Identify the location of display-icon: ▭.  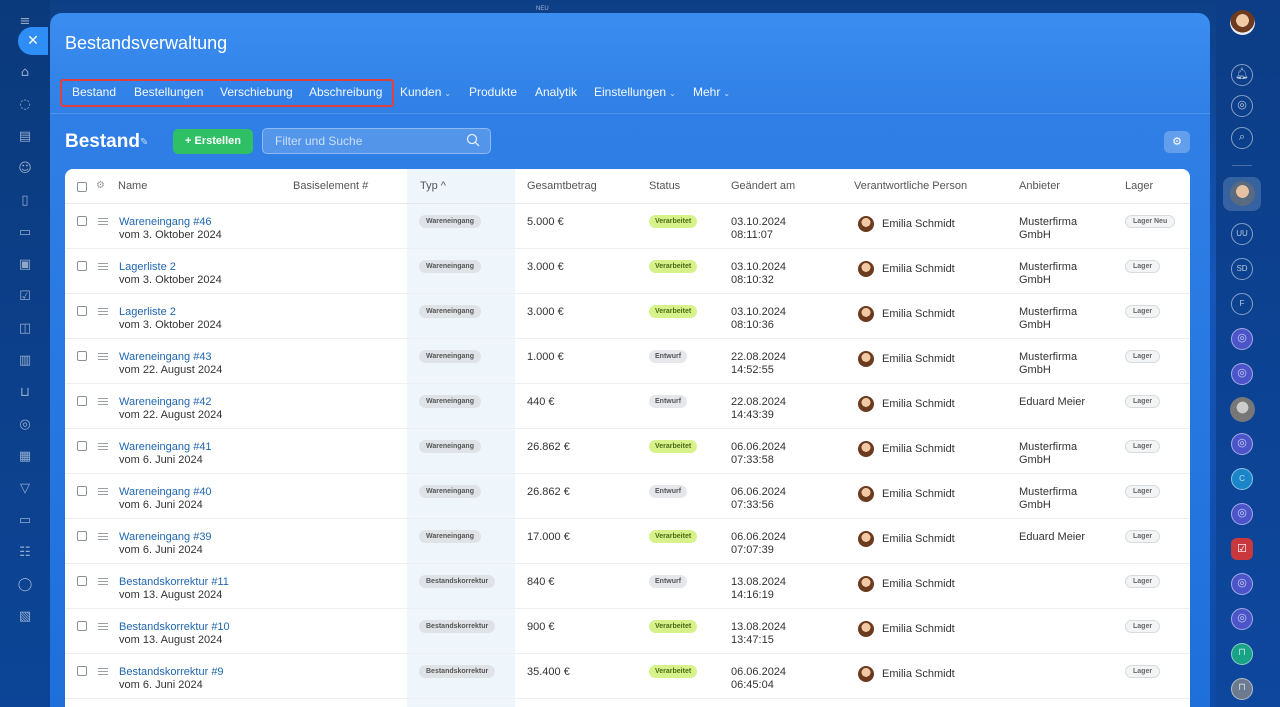
(25, 521).